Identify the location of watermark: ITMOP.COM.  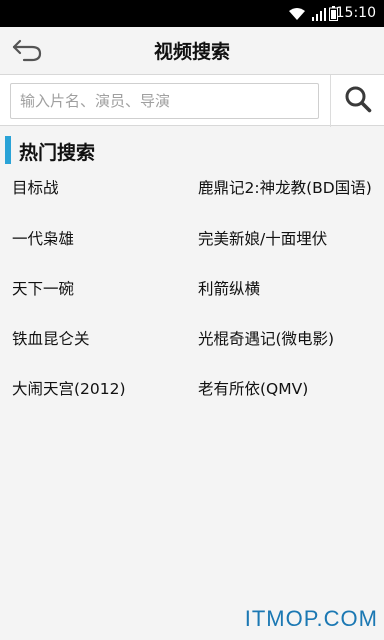
(311, 618).